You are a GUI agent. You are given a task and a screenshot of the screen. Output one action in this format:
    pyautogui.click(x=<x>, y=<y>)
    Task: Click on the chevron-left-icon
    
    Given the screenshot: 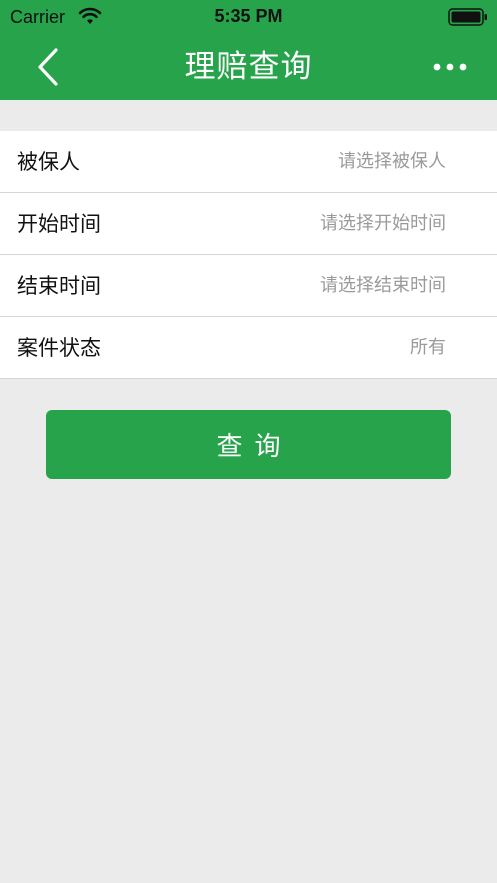 What is the action you would take?
    pyautogui.click(x=48, y=67)
    